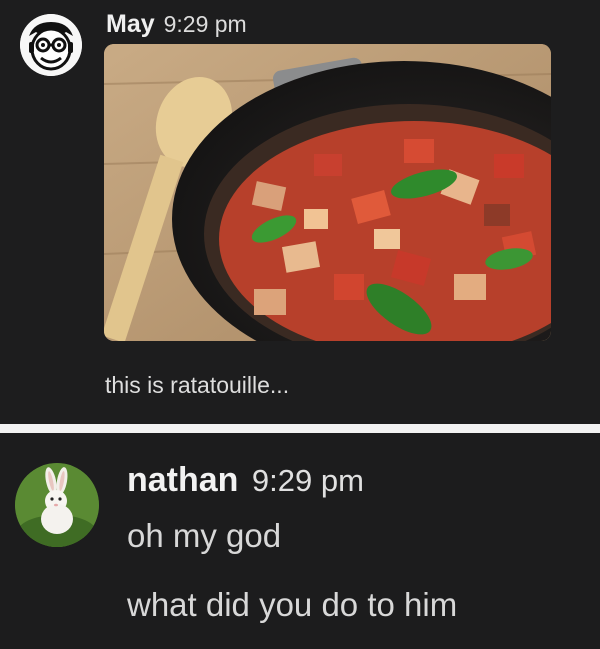 Image resolution: width=600 pixels, height=649 pixels. Describe the element at coordinates (300, 428) in the screenshot. I see `message-divider` at that location.